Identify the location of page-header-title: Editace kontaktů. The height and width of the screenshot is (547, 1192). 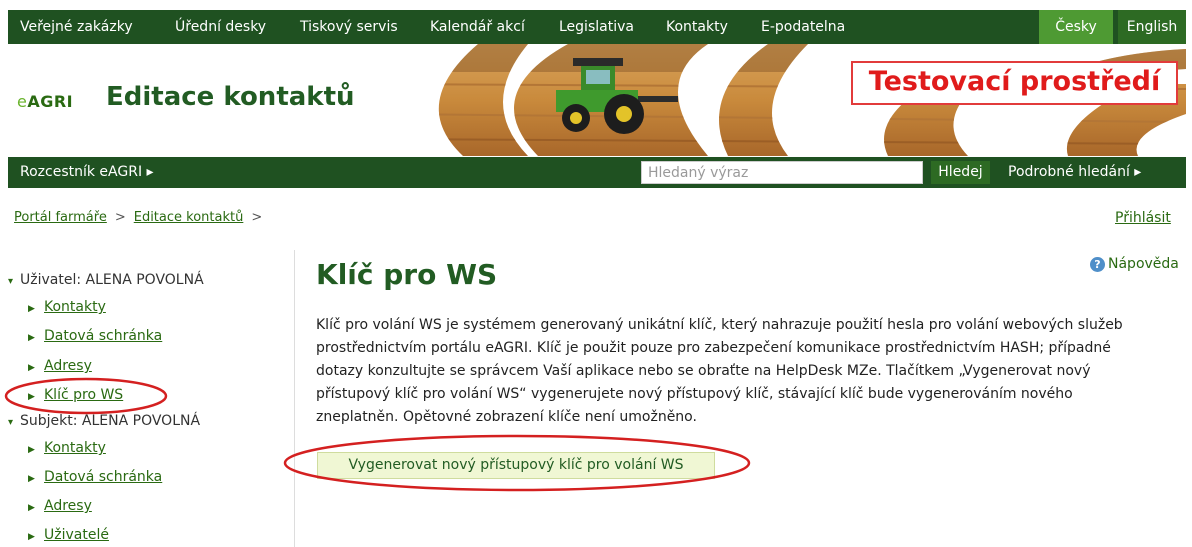
(230, 97).